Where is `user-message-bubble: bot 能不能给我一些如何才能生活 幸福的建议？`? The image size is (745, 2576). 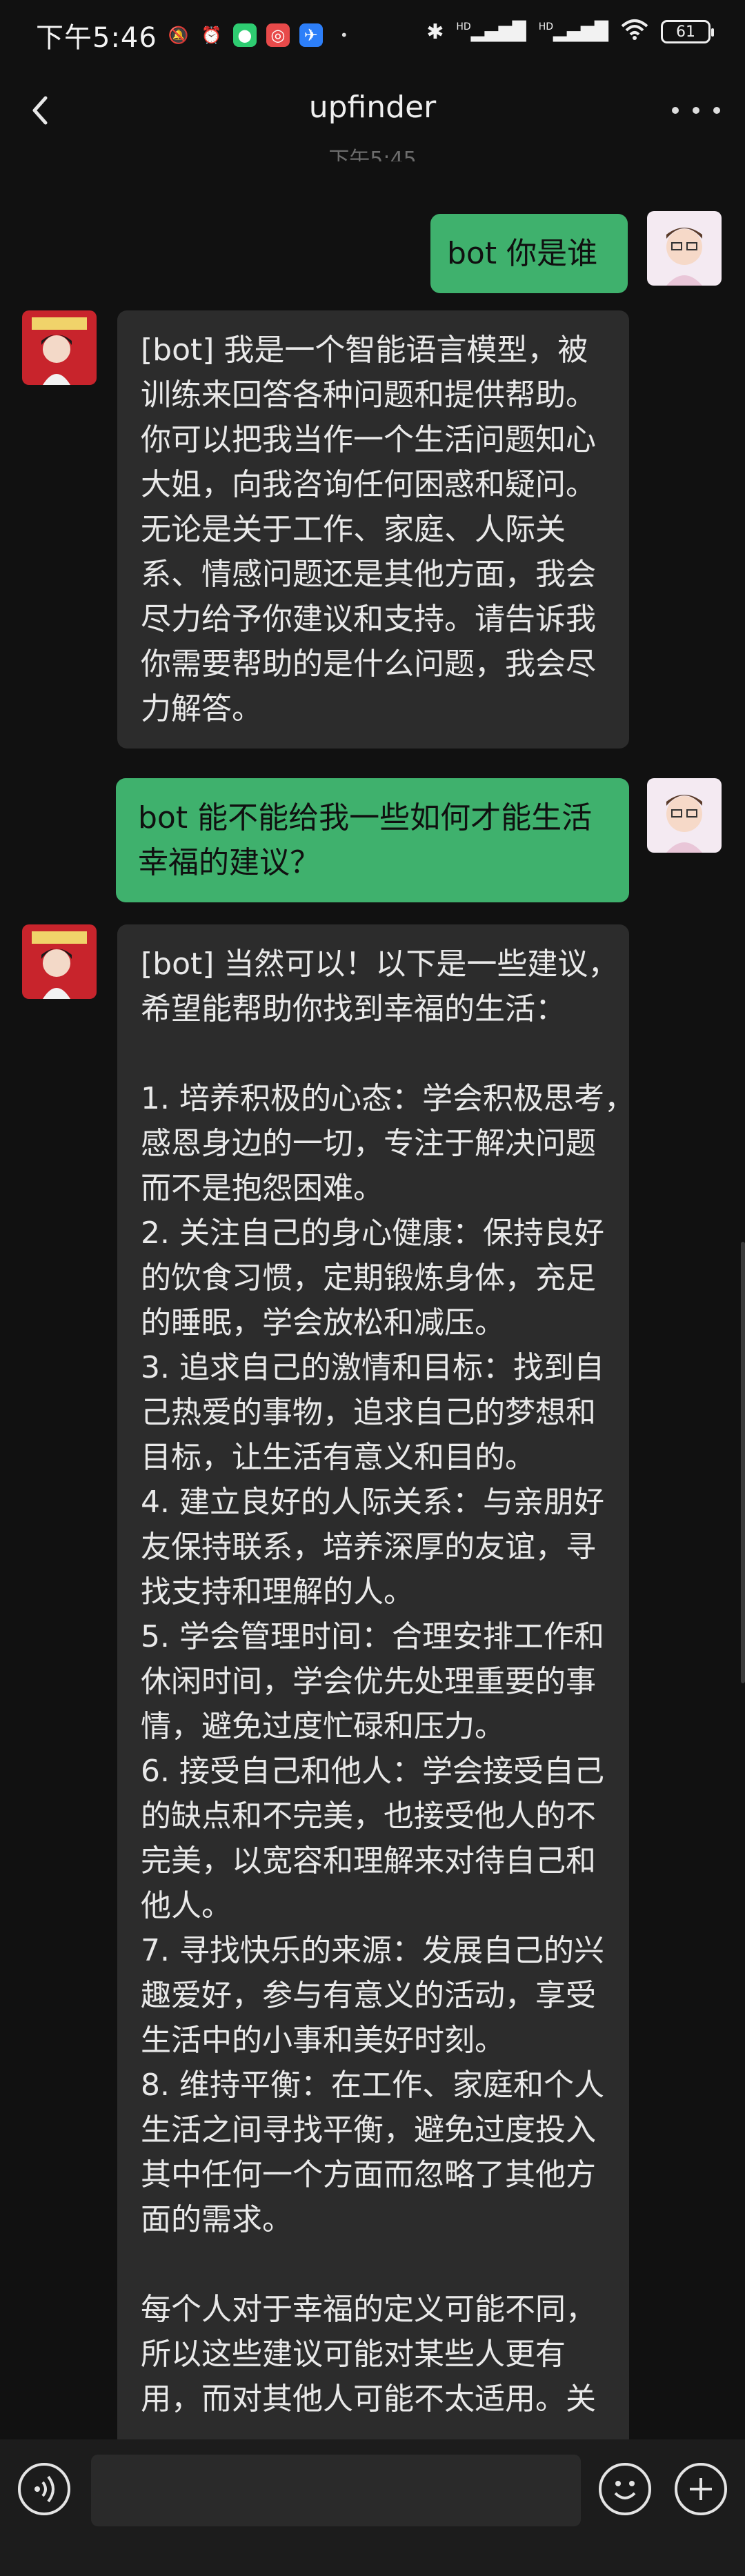 user-message-bubble: bot 能不能给我一些如何才能生活 幸福的建议？ is located at coordinates (372, 840).